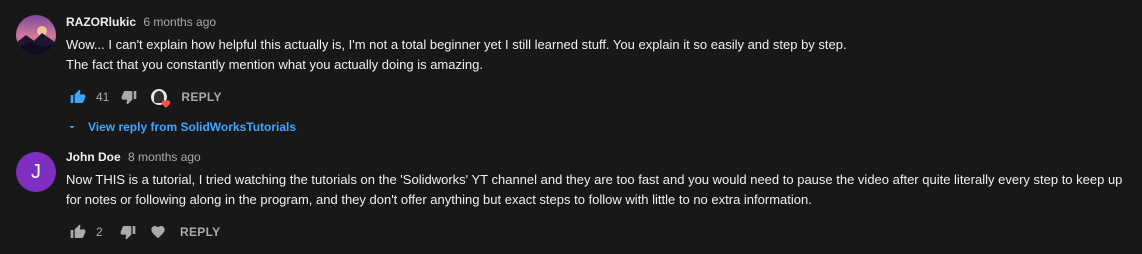  I want to click on author-name: RAZORlukic, so click(101, 22).